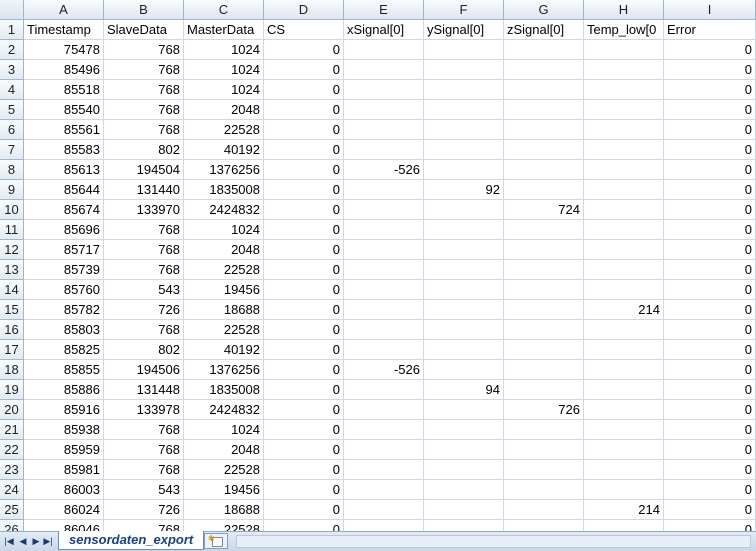 The height and width of the screenshot is (551, 756). What do you see at coordinates (144, 30) in the screenshot?
I see `header-cell-b: SlaveData` at bounding box center [144, 30].